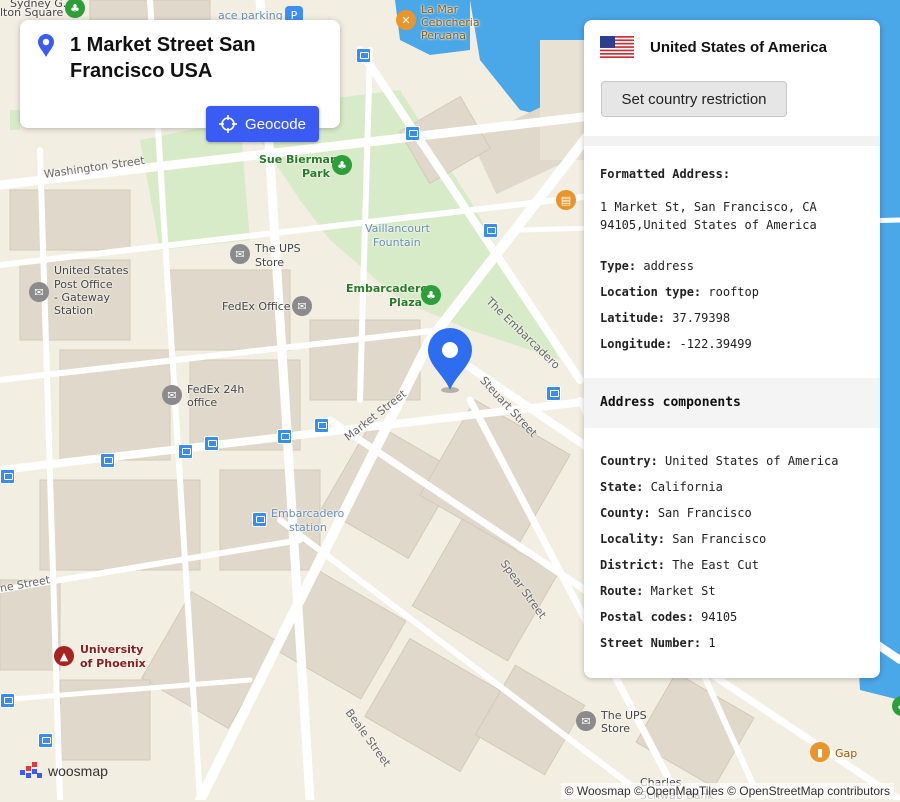  I want to click on place-label-la-mar-3: Peruana, so click(443, 35).